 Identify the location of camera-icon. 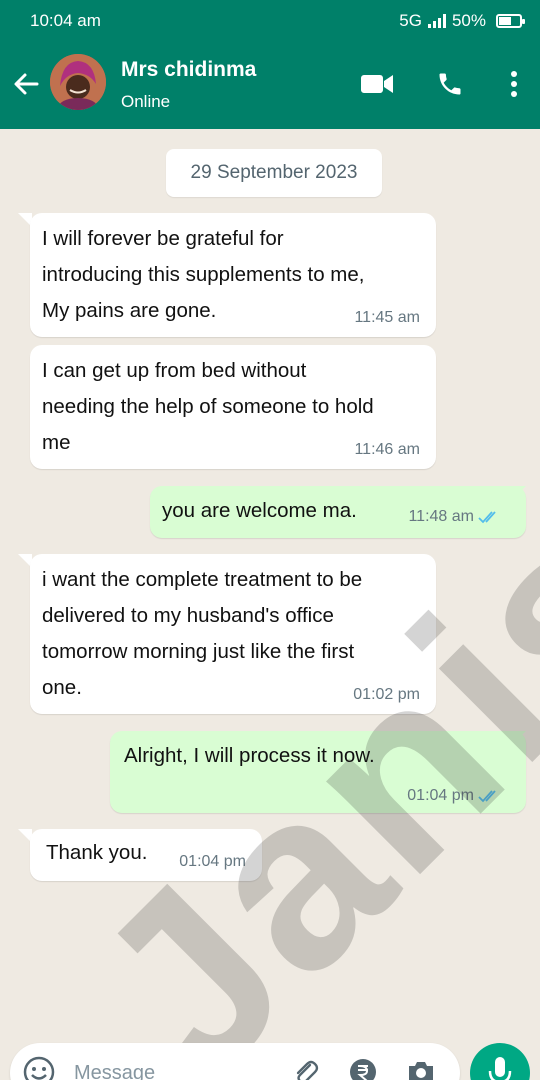
(421, 1068).